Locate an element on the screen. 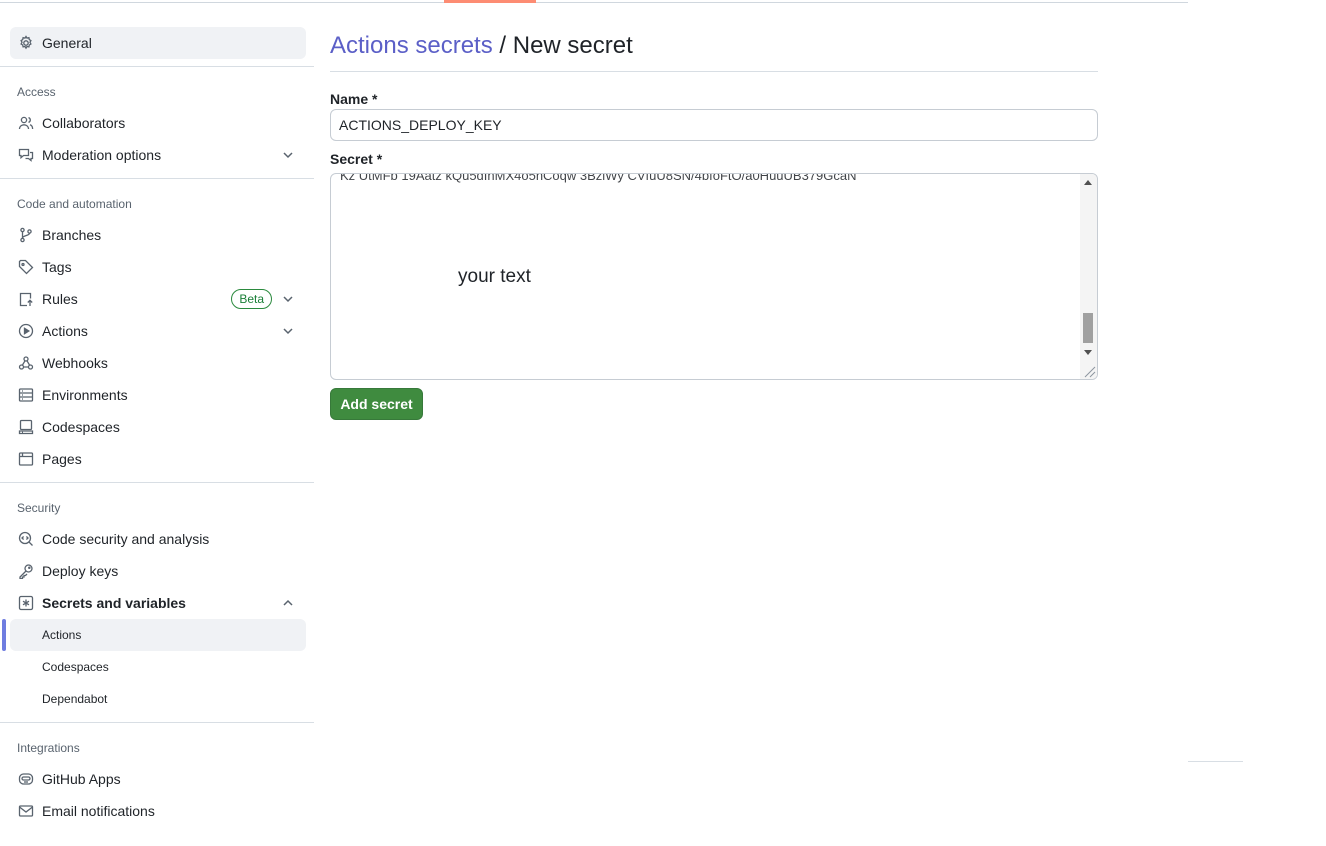 Image resolution: width=1326 pixels, height=846 pixels. footer-divider is located at coordinates (1215, 761).